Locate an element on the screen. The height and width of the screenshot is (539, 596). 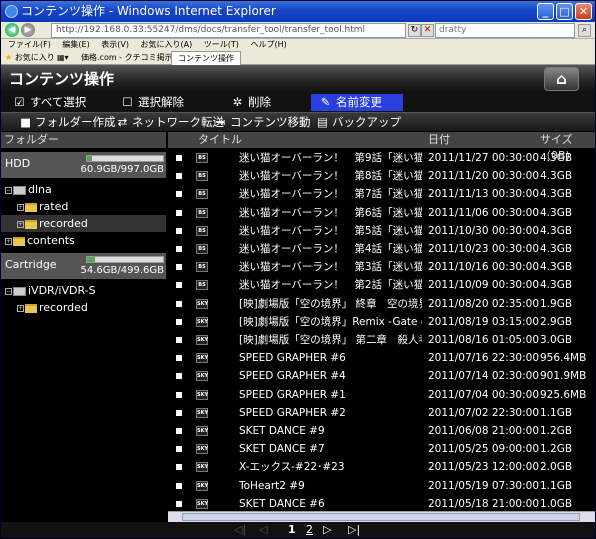
tab-kakaku: 価格.com - クチコミ掲示 is located at coordinates (127, 58).